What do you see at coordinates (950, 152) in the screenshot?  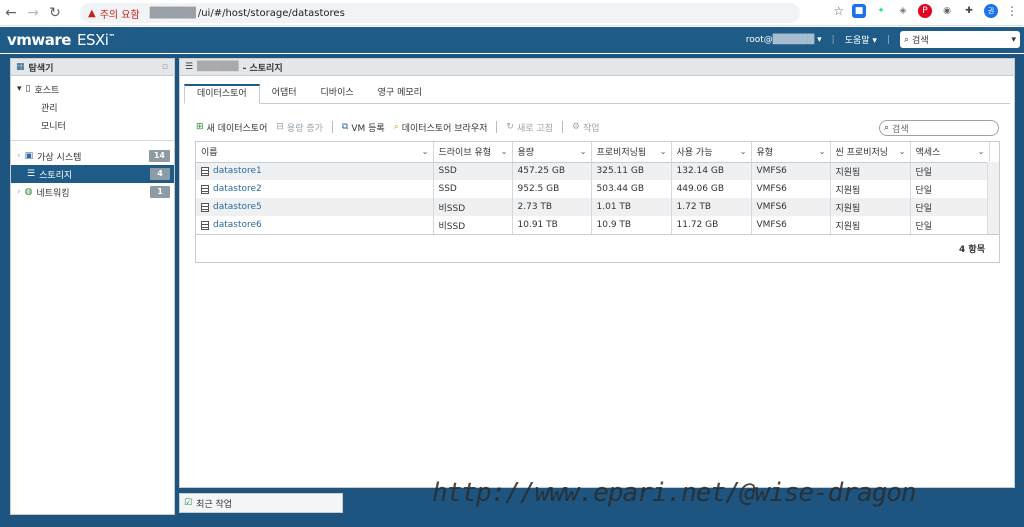 I see `column-header: 액세스 ⌄` at bounding box center [950, 152].